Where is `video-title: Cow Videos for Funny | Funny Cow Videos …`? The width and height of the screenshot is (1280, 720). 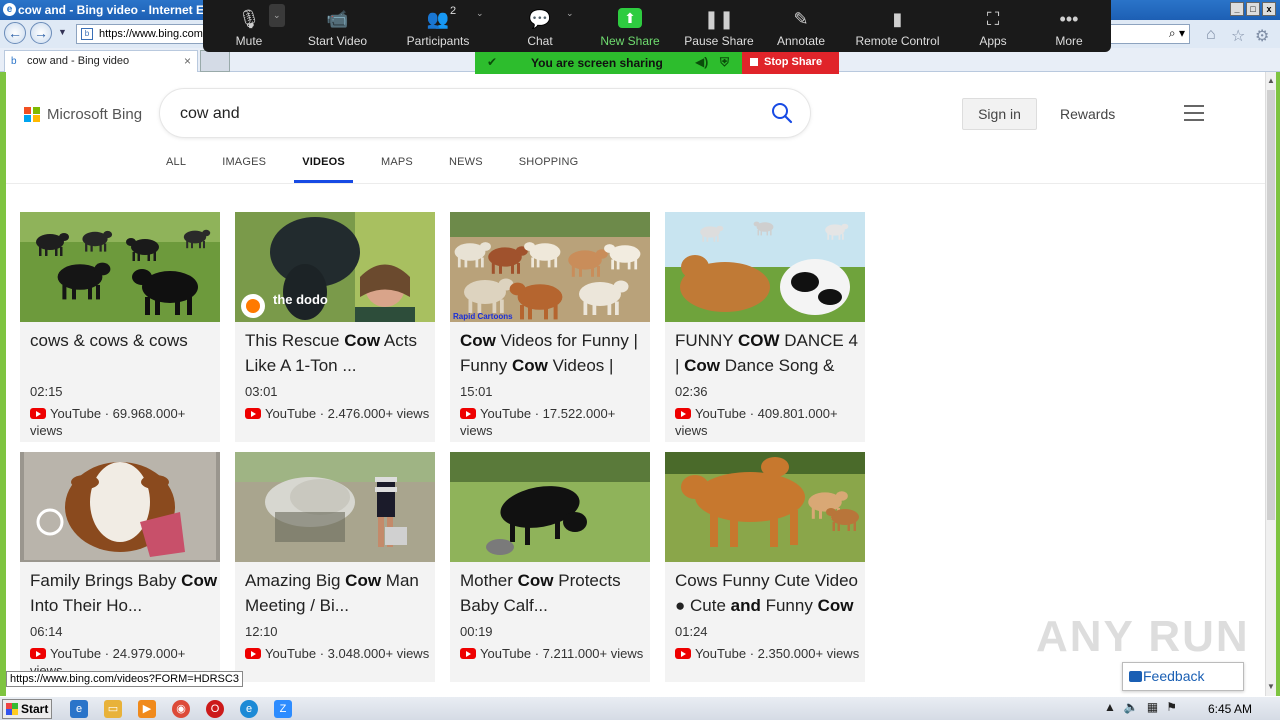
video-title: Cow Videos for Funny | Funny Cow Videos … is located at coordinates (554, 354).